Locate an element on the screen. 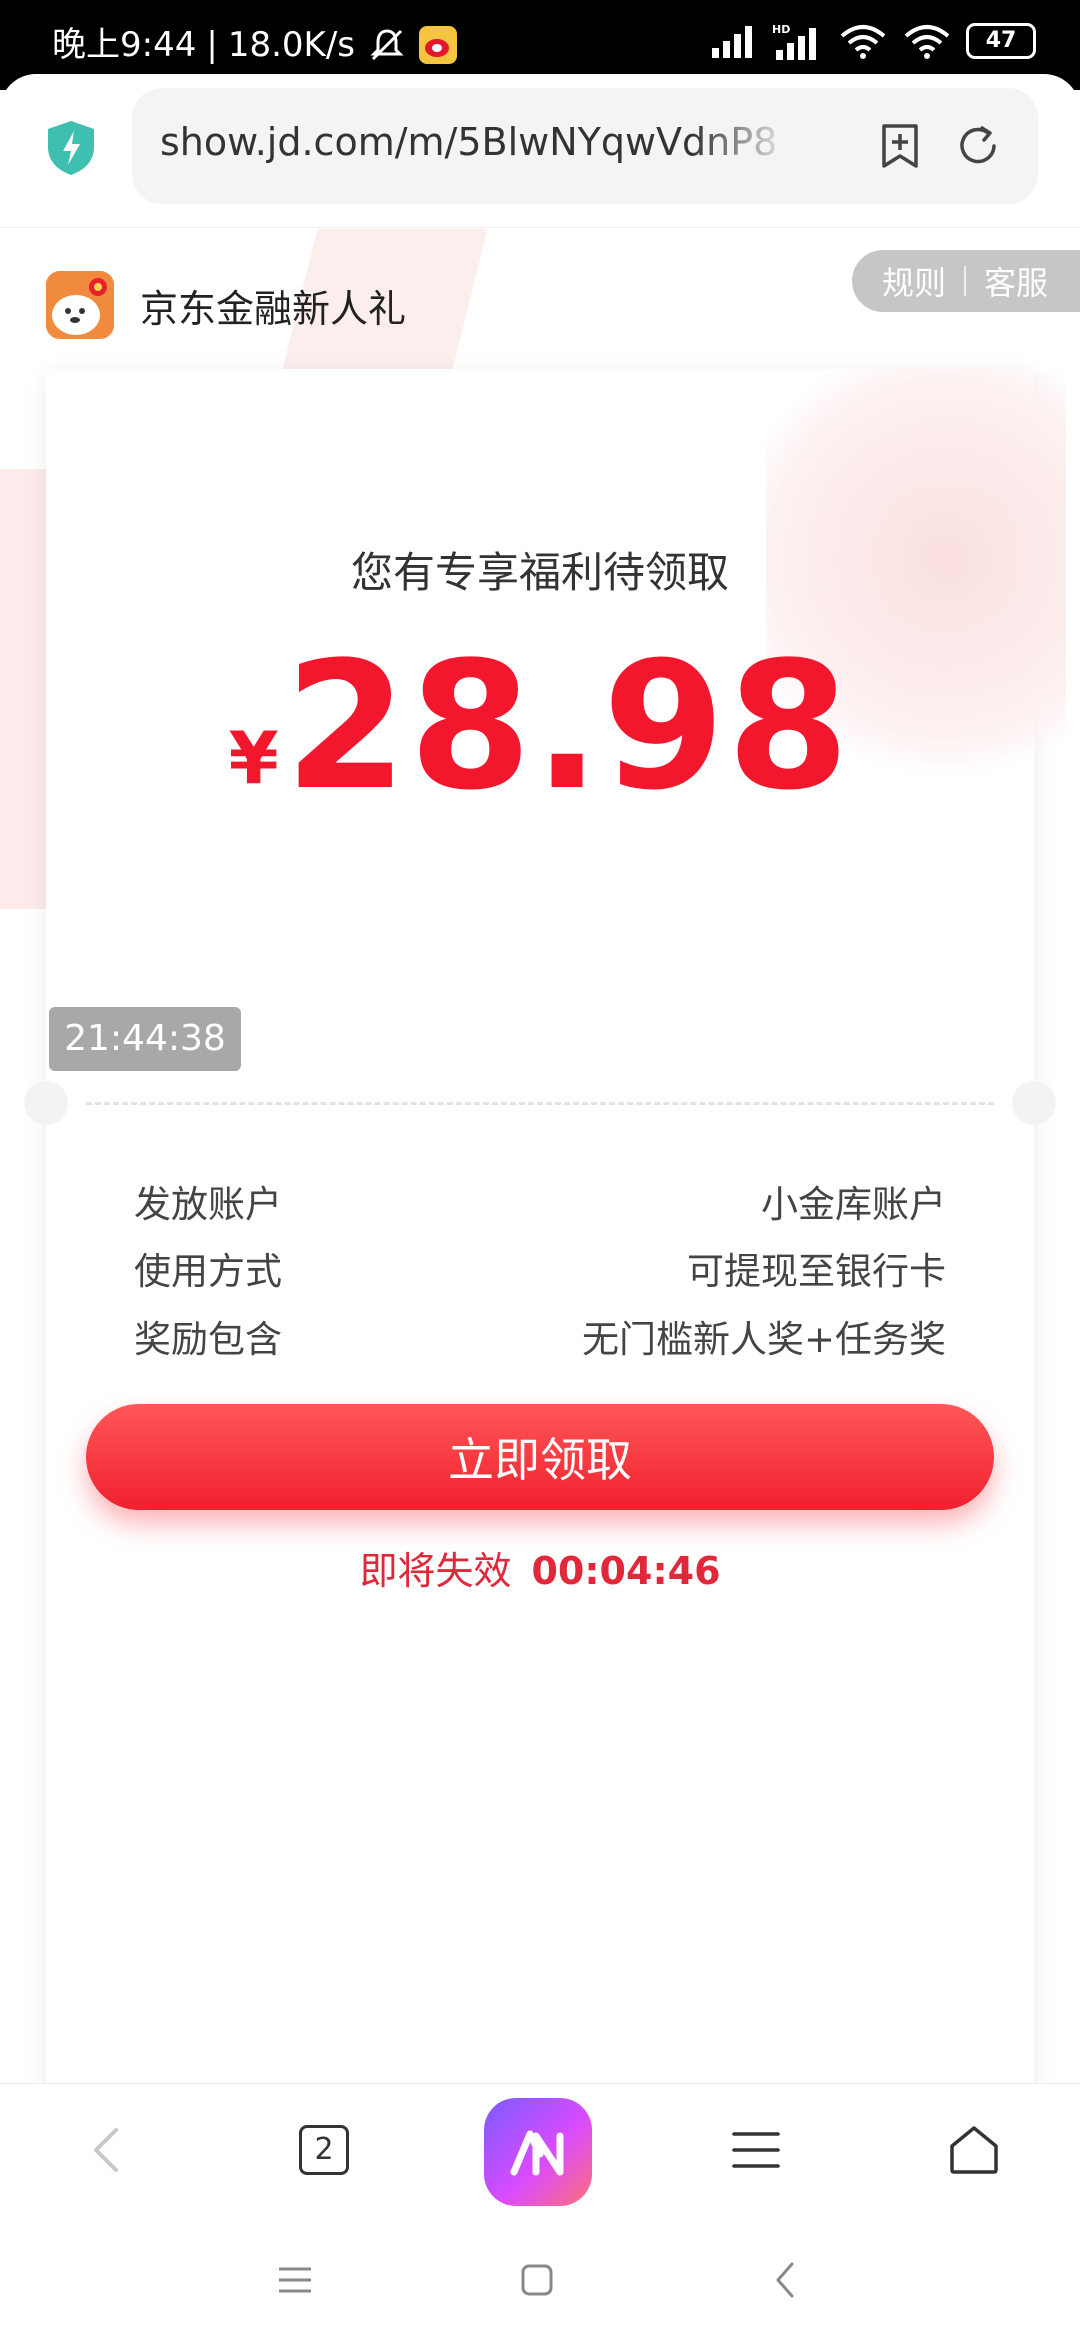  pill-divider is located at coordinates (965, 281).